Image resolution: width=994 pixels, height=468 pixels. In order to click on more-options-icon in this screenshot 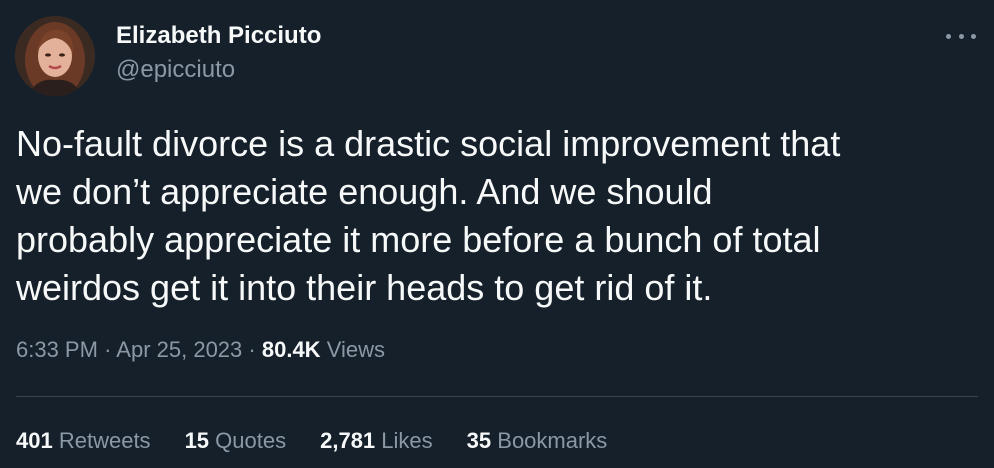, I will do `click(961, 36)`.